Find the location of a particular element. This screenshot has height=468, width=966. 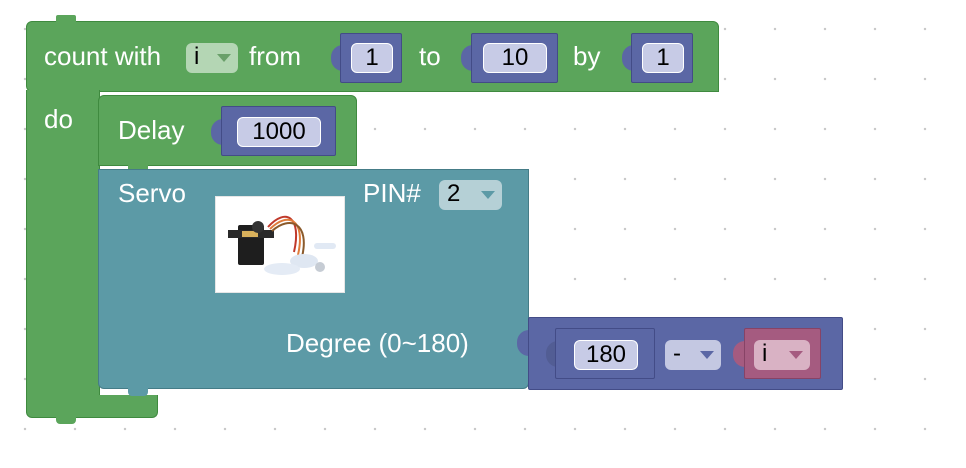

delay-number-field: 1000 is located at coordinates (279, 132).